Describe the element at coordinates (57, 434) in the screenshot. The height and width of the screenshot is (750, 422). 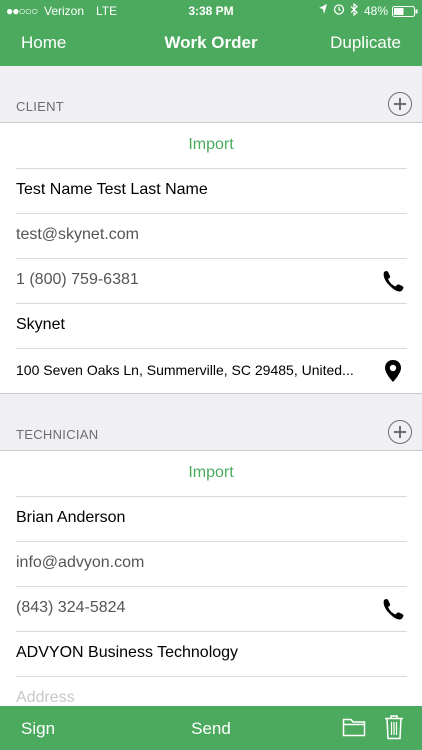
I see `technician-header-label: TECHNICIAN` at that location.